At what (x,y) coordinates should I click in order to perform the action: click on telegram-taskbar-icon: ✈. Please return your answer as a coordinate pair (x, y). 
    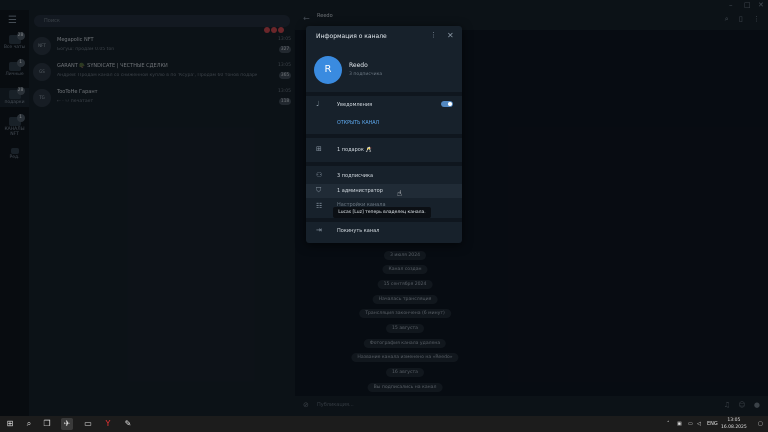
    Looking at the image, I should click on (67, 424).